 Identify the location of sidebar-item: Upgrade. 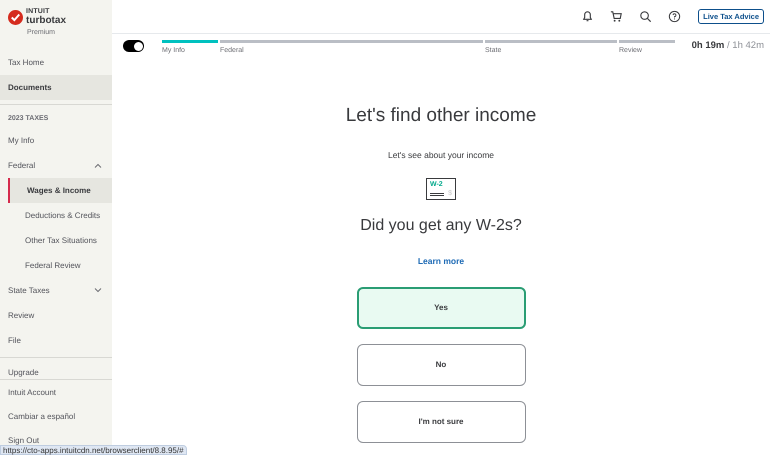
(60, 373).